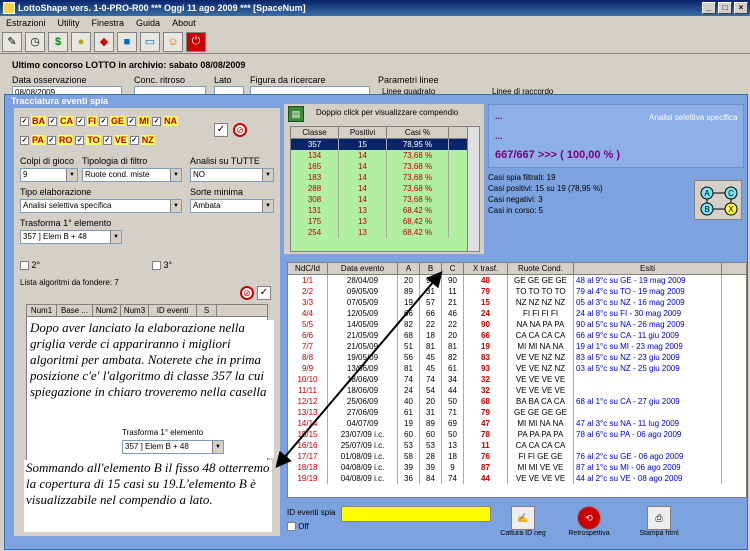 The image size is (750, 551). I want to click on check-all-button: ✓, so click(221, 130).